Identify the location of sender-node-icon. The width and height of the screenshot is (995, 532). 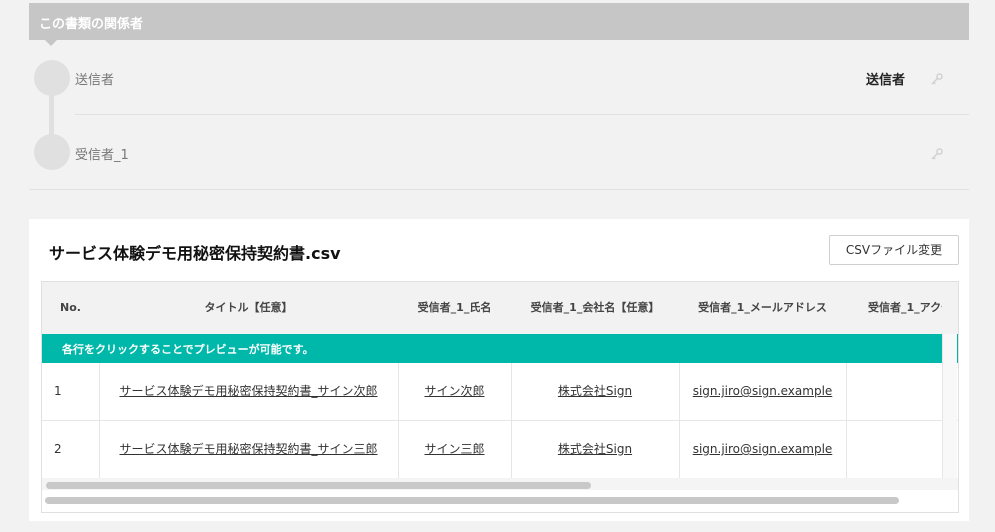
(52, 78).